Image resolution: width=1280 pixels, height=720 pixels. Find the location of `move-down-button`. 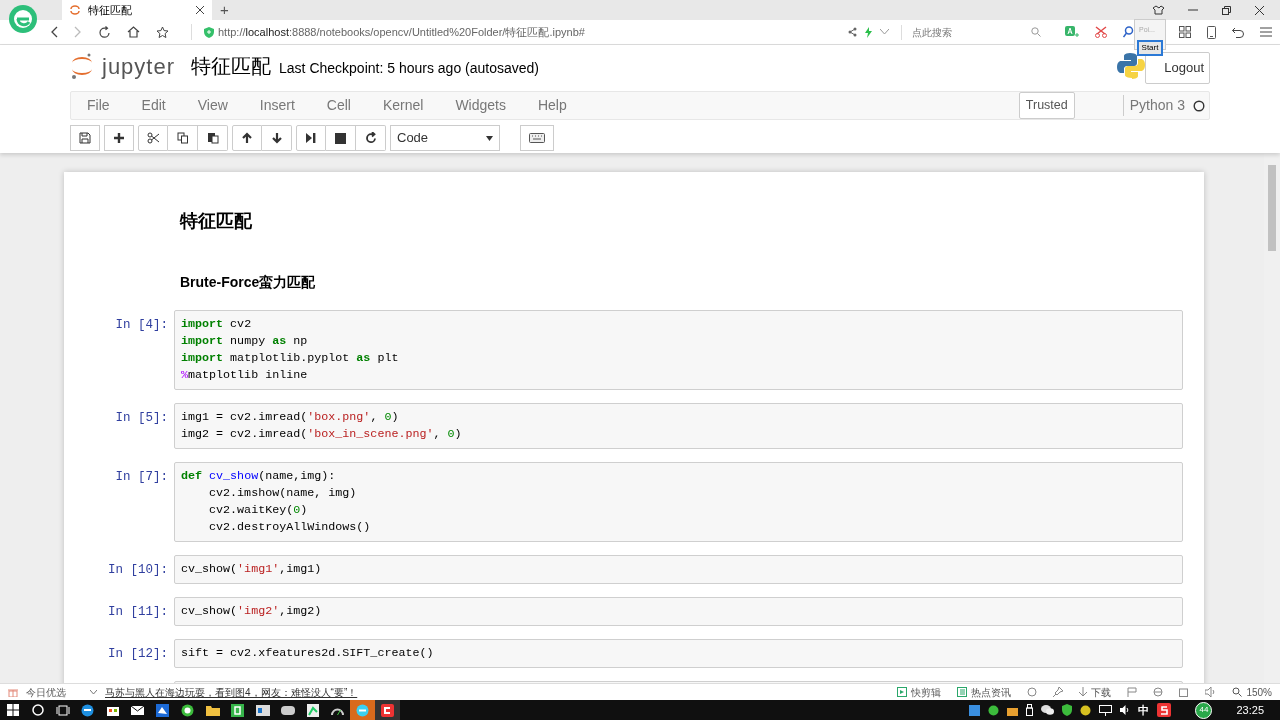

move-down-button is located at coordinates (277, 138).